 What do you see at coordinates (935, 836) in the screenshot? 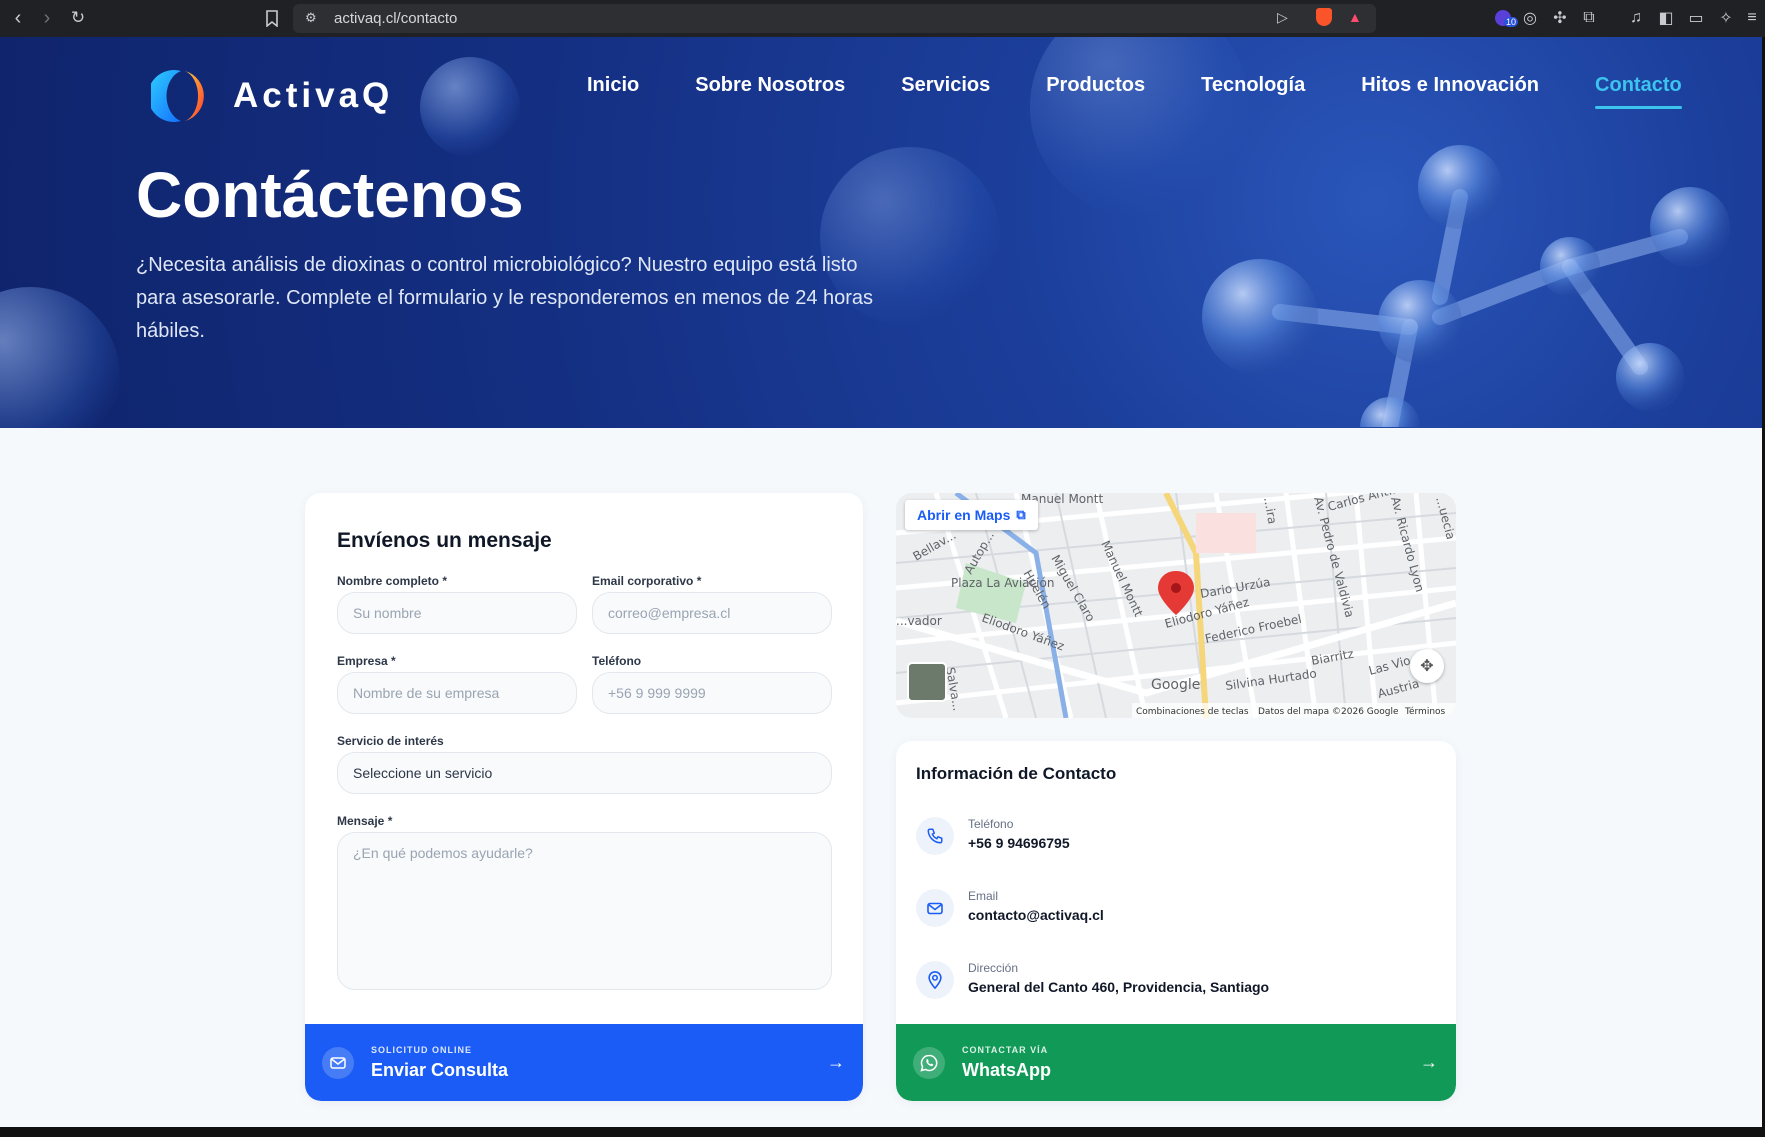
I see `phone-icon` at bounding box center [935, 836].